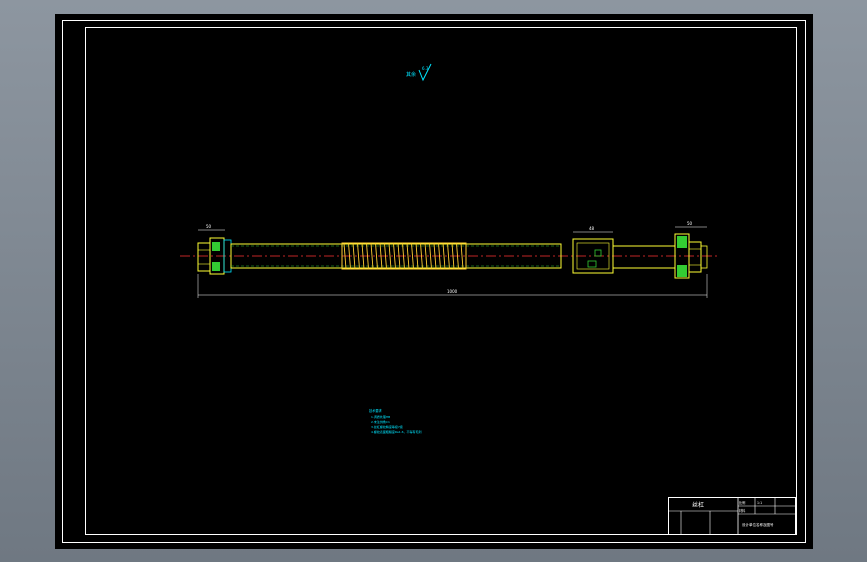 The image size is (867, 562). What do you see at coordinates (216, 246) in the screenshot?
I see `left-bearing-hatch-top` at bounding box center [216, 246].